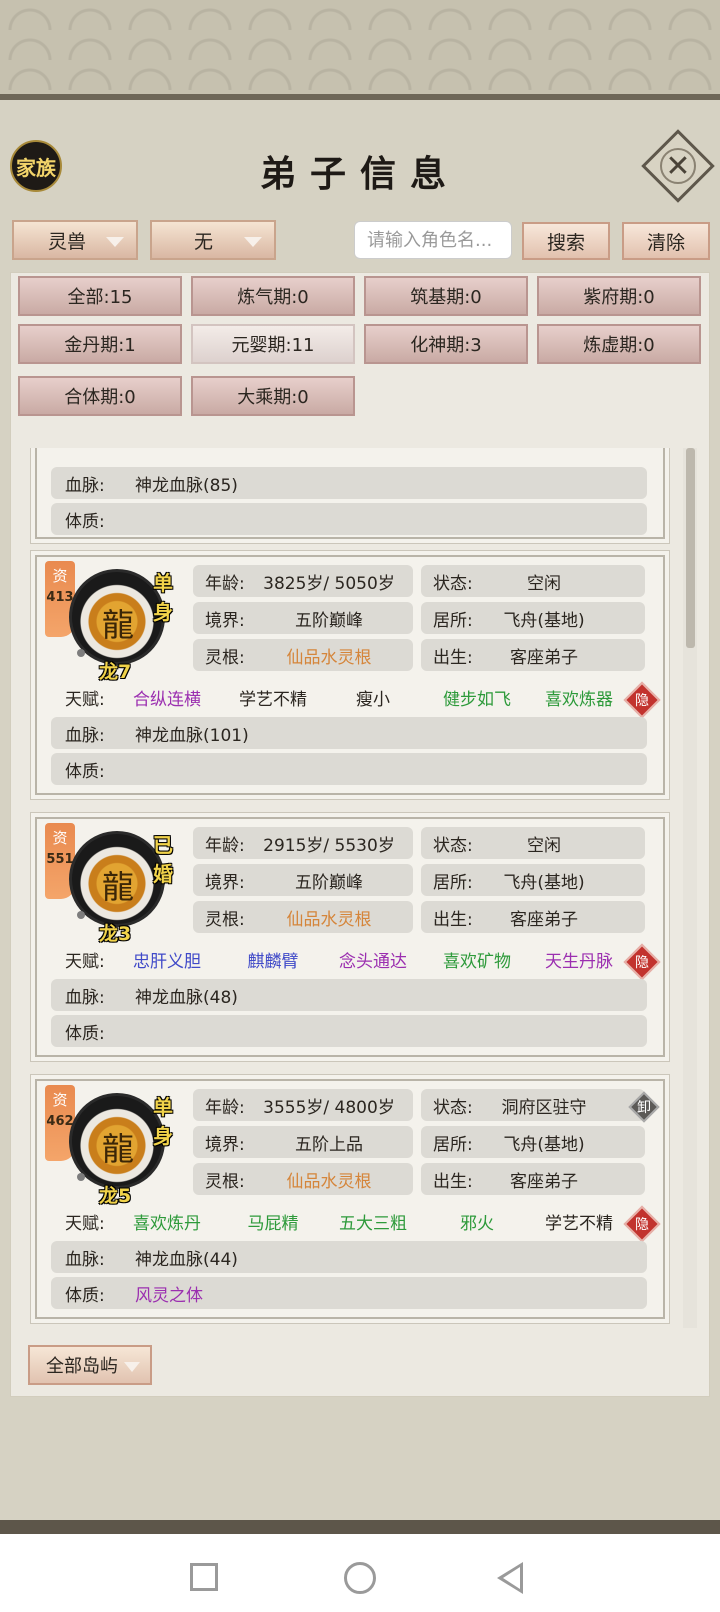  Describe the element at coordinates (100, 296) in the screenshot. I see `stage-filter-all: 全部:15` at that location.